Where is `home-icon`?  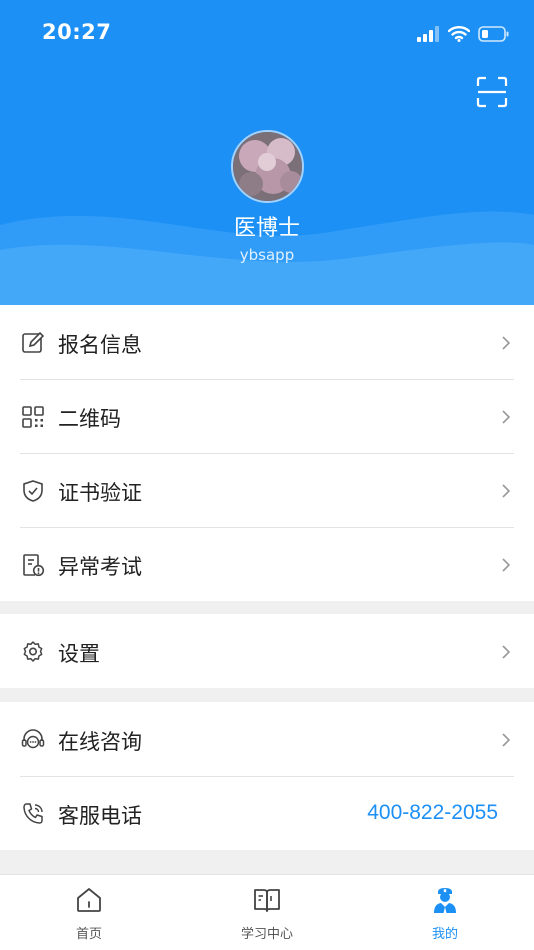 home-icon is located at coordinates (89, 900).